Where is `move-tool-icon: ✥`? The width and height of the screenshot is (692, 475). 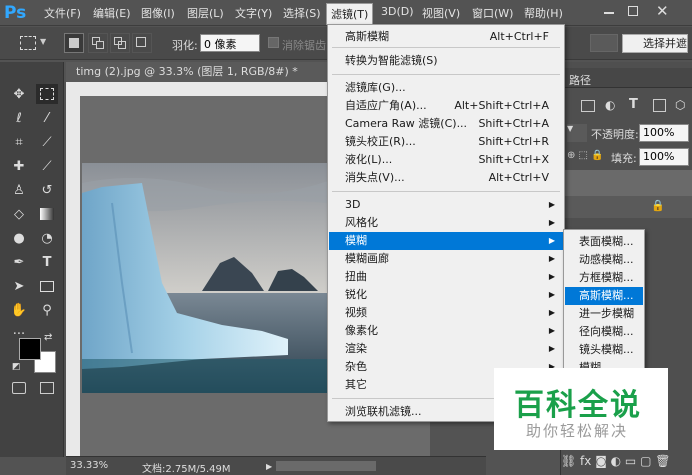 move-tool-icon: ✥ is located at coordinates (19, 94).